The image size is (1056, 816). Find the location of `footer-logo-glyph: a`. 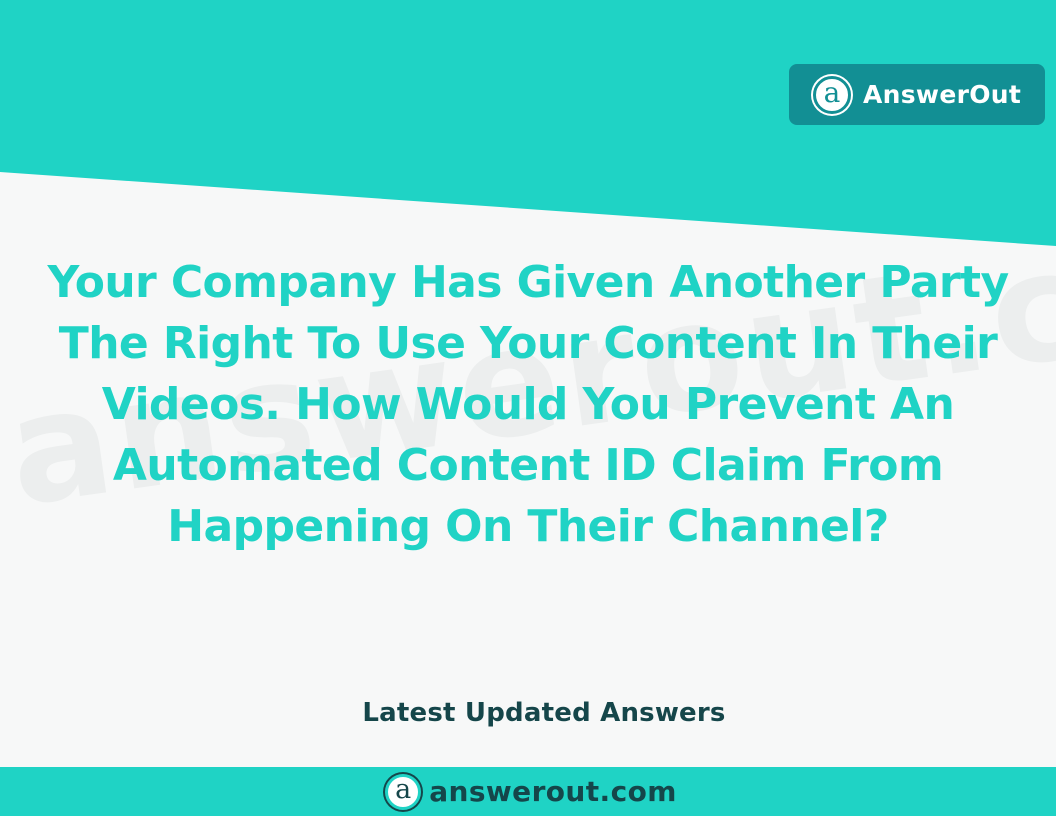

footer-logo-glyph: a is located at coordinates (403, 789).